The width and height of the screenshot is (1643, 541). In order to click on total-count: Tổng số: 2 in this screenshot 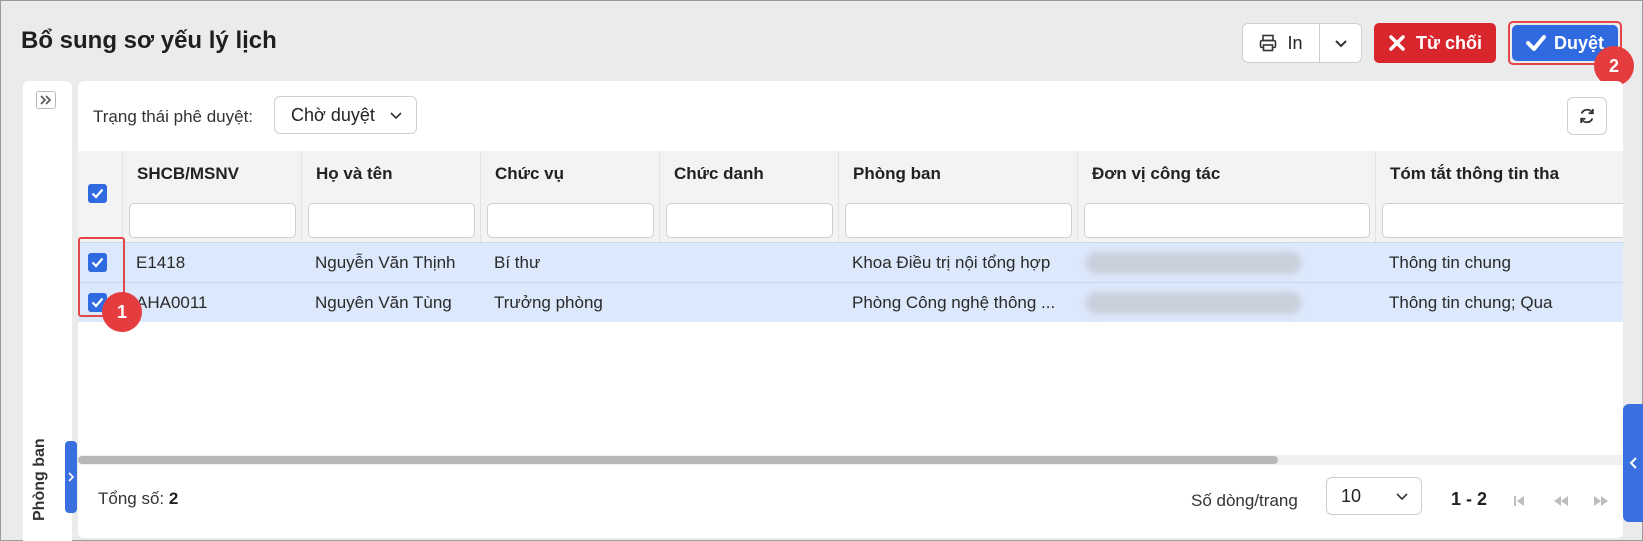, I will do `click(138, 499)`.